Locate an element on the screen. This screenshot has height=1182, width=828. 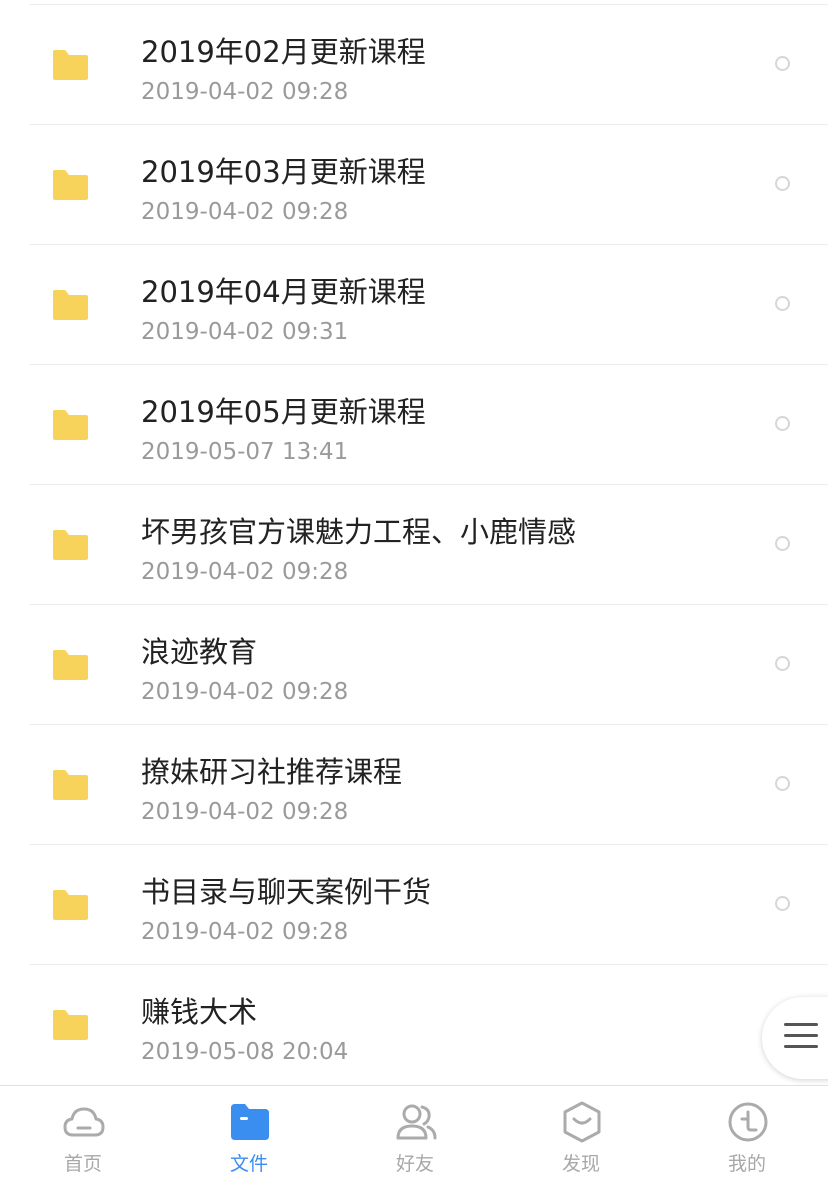
tab-files: 文件 is located at coordinates (249, 1134).